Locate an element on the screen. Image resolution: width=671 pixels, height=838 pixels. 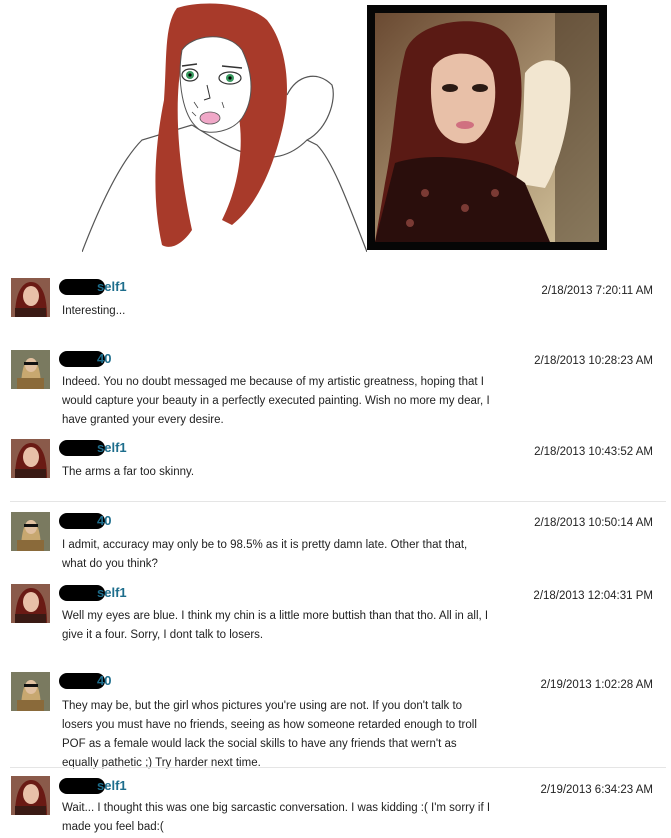
timestamp: 2/18/2013 10:50:14 AM is located at coordinates (593, 523).